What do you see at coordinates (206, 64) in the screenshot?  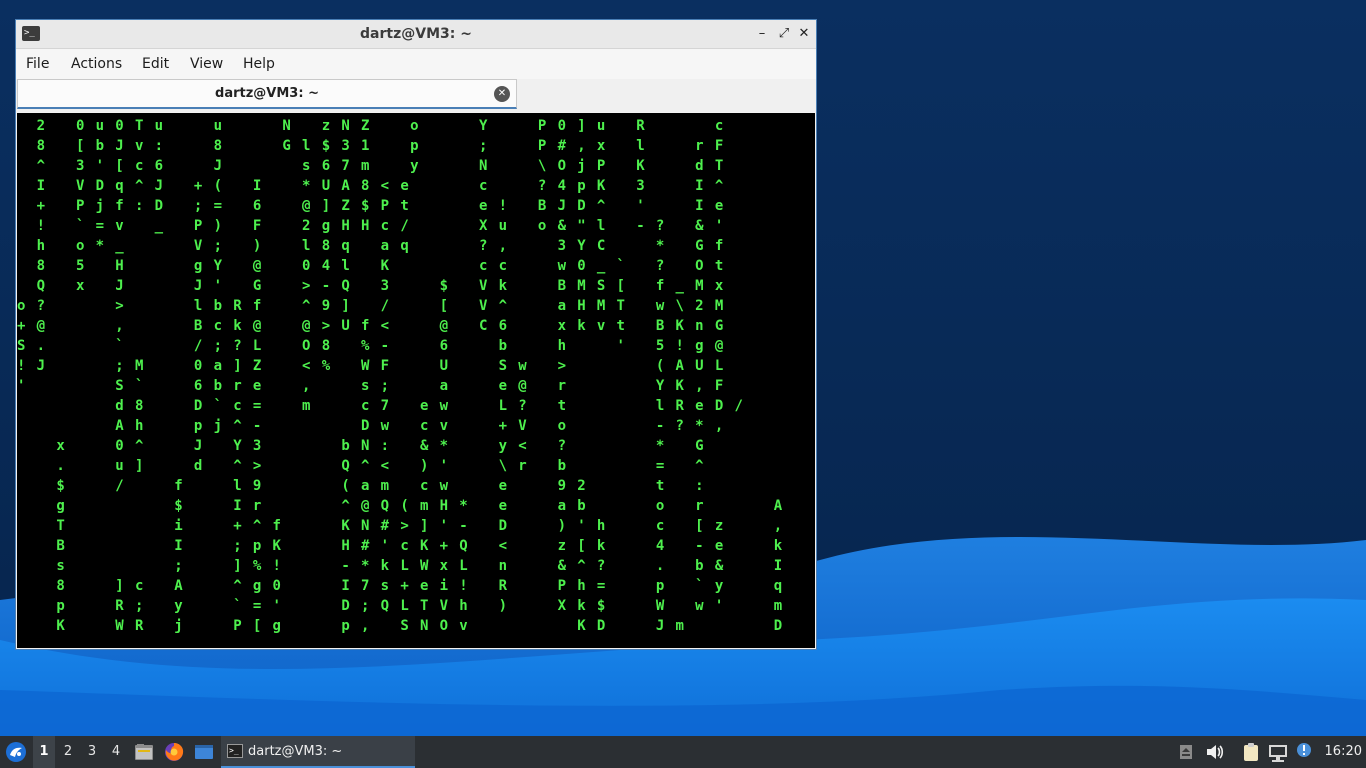 I see `menu-view: View` at bounding box center [206, 64].